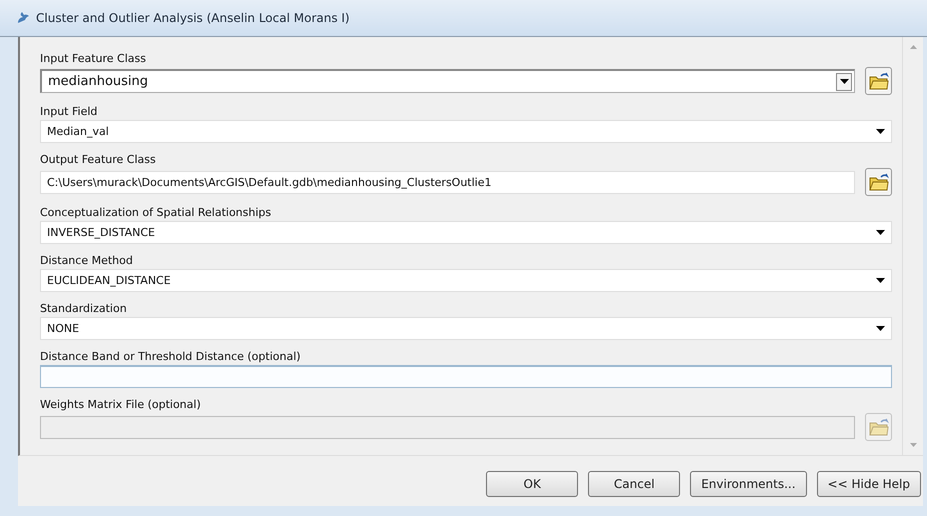 Image resolution: width=927 pixels, height=516 pixels. I want to click on field-label: Input Field, so click(69, 111).